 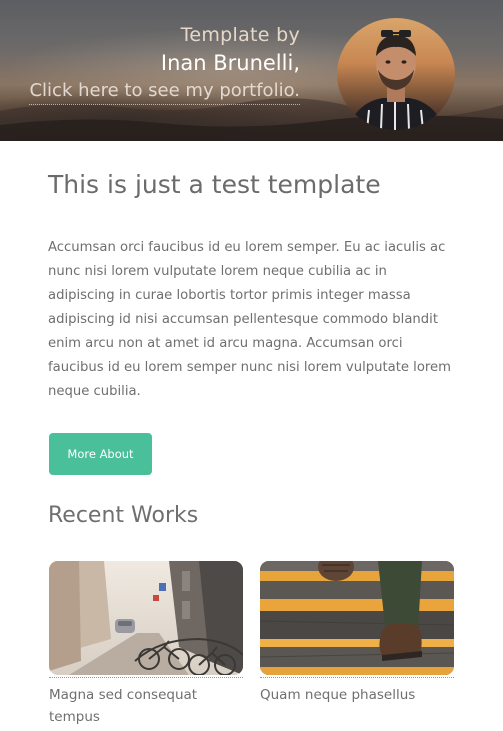 What do you see at coordinates (357, 695) in the screenshot?
I see `work-caption: Quam neque phasellus` at bounding box center [357, 695].